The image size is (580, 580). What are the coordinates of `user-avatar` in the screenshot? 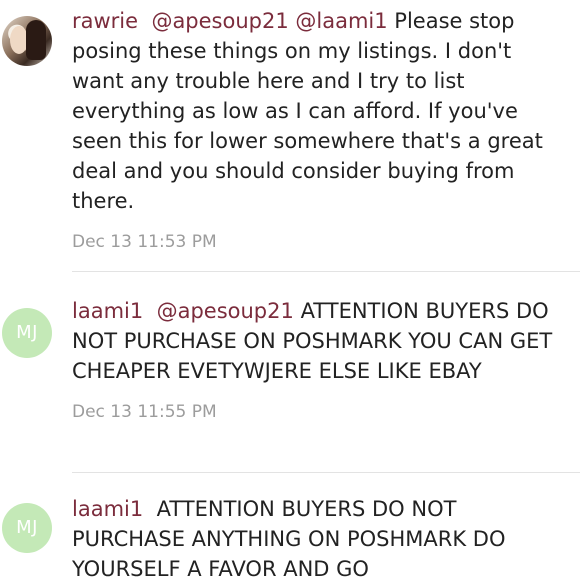 It's located at (27, 41).